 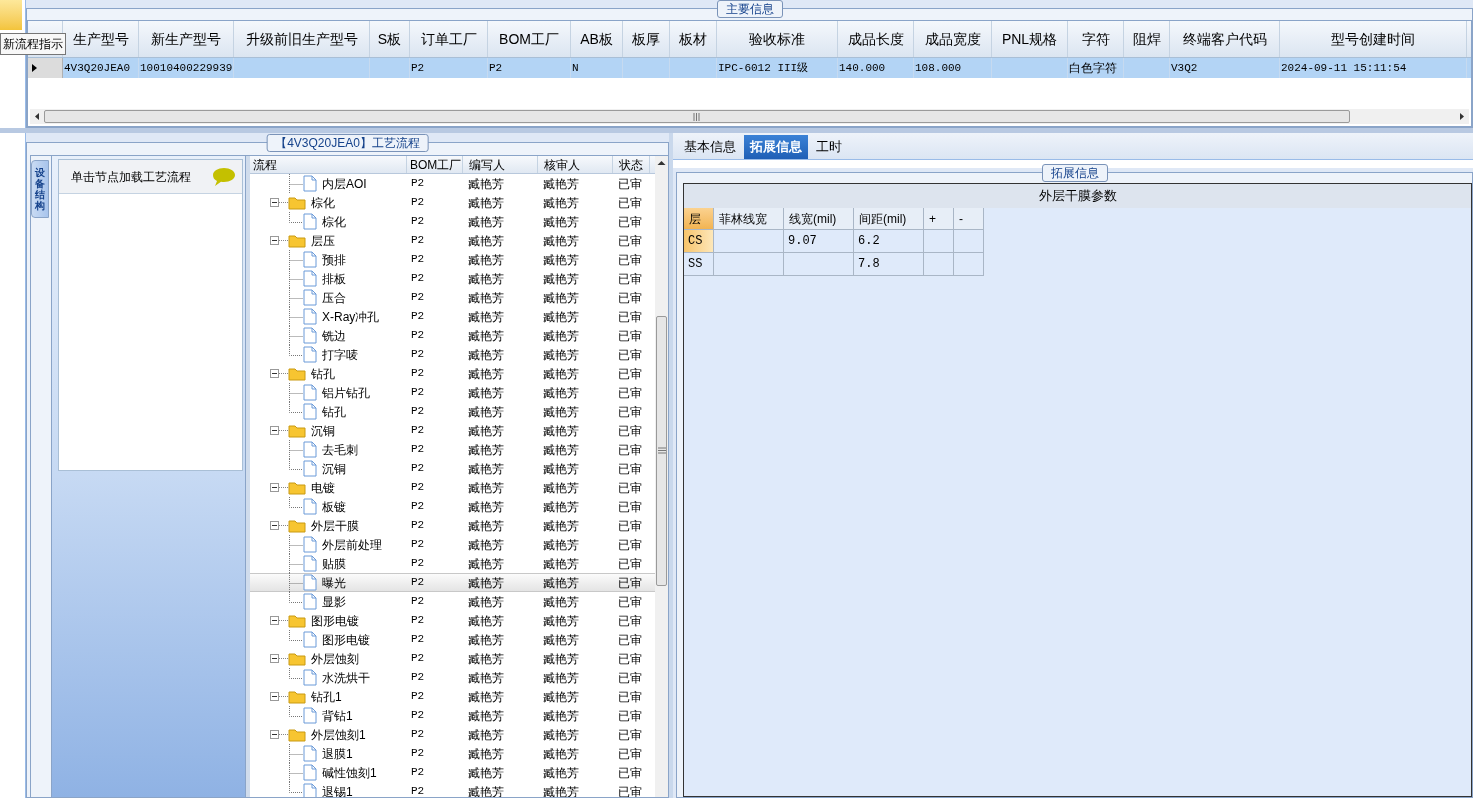 What do you see at coordinates (575, 164) in the screenshot?
I see `column-header: 核审人` at bounding box center [575, 164].